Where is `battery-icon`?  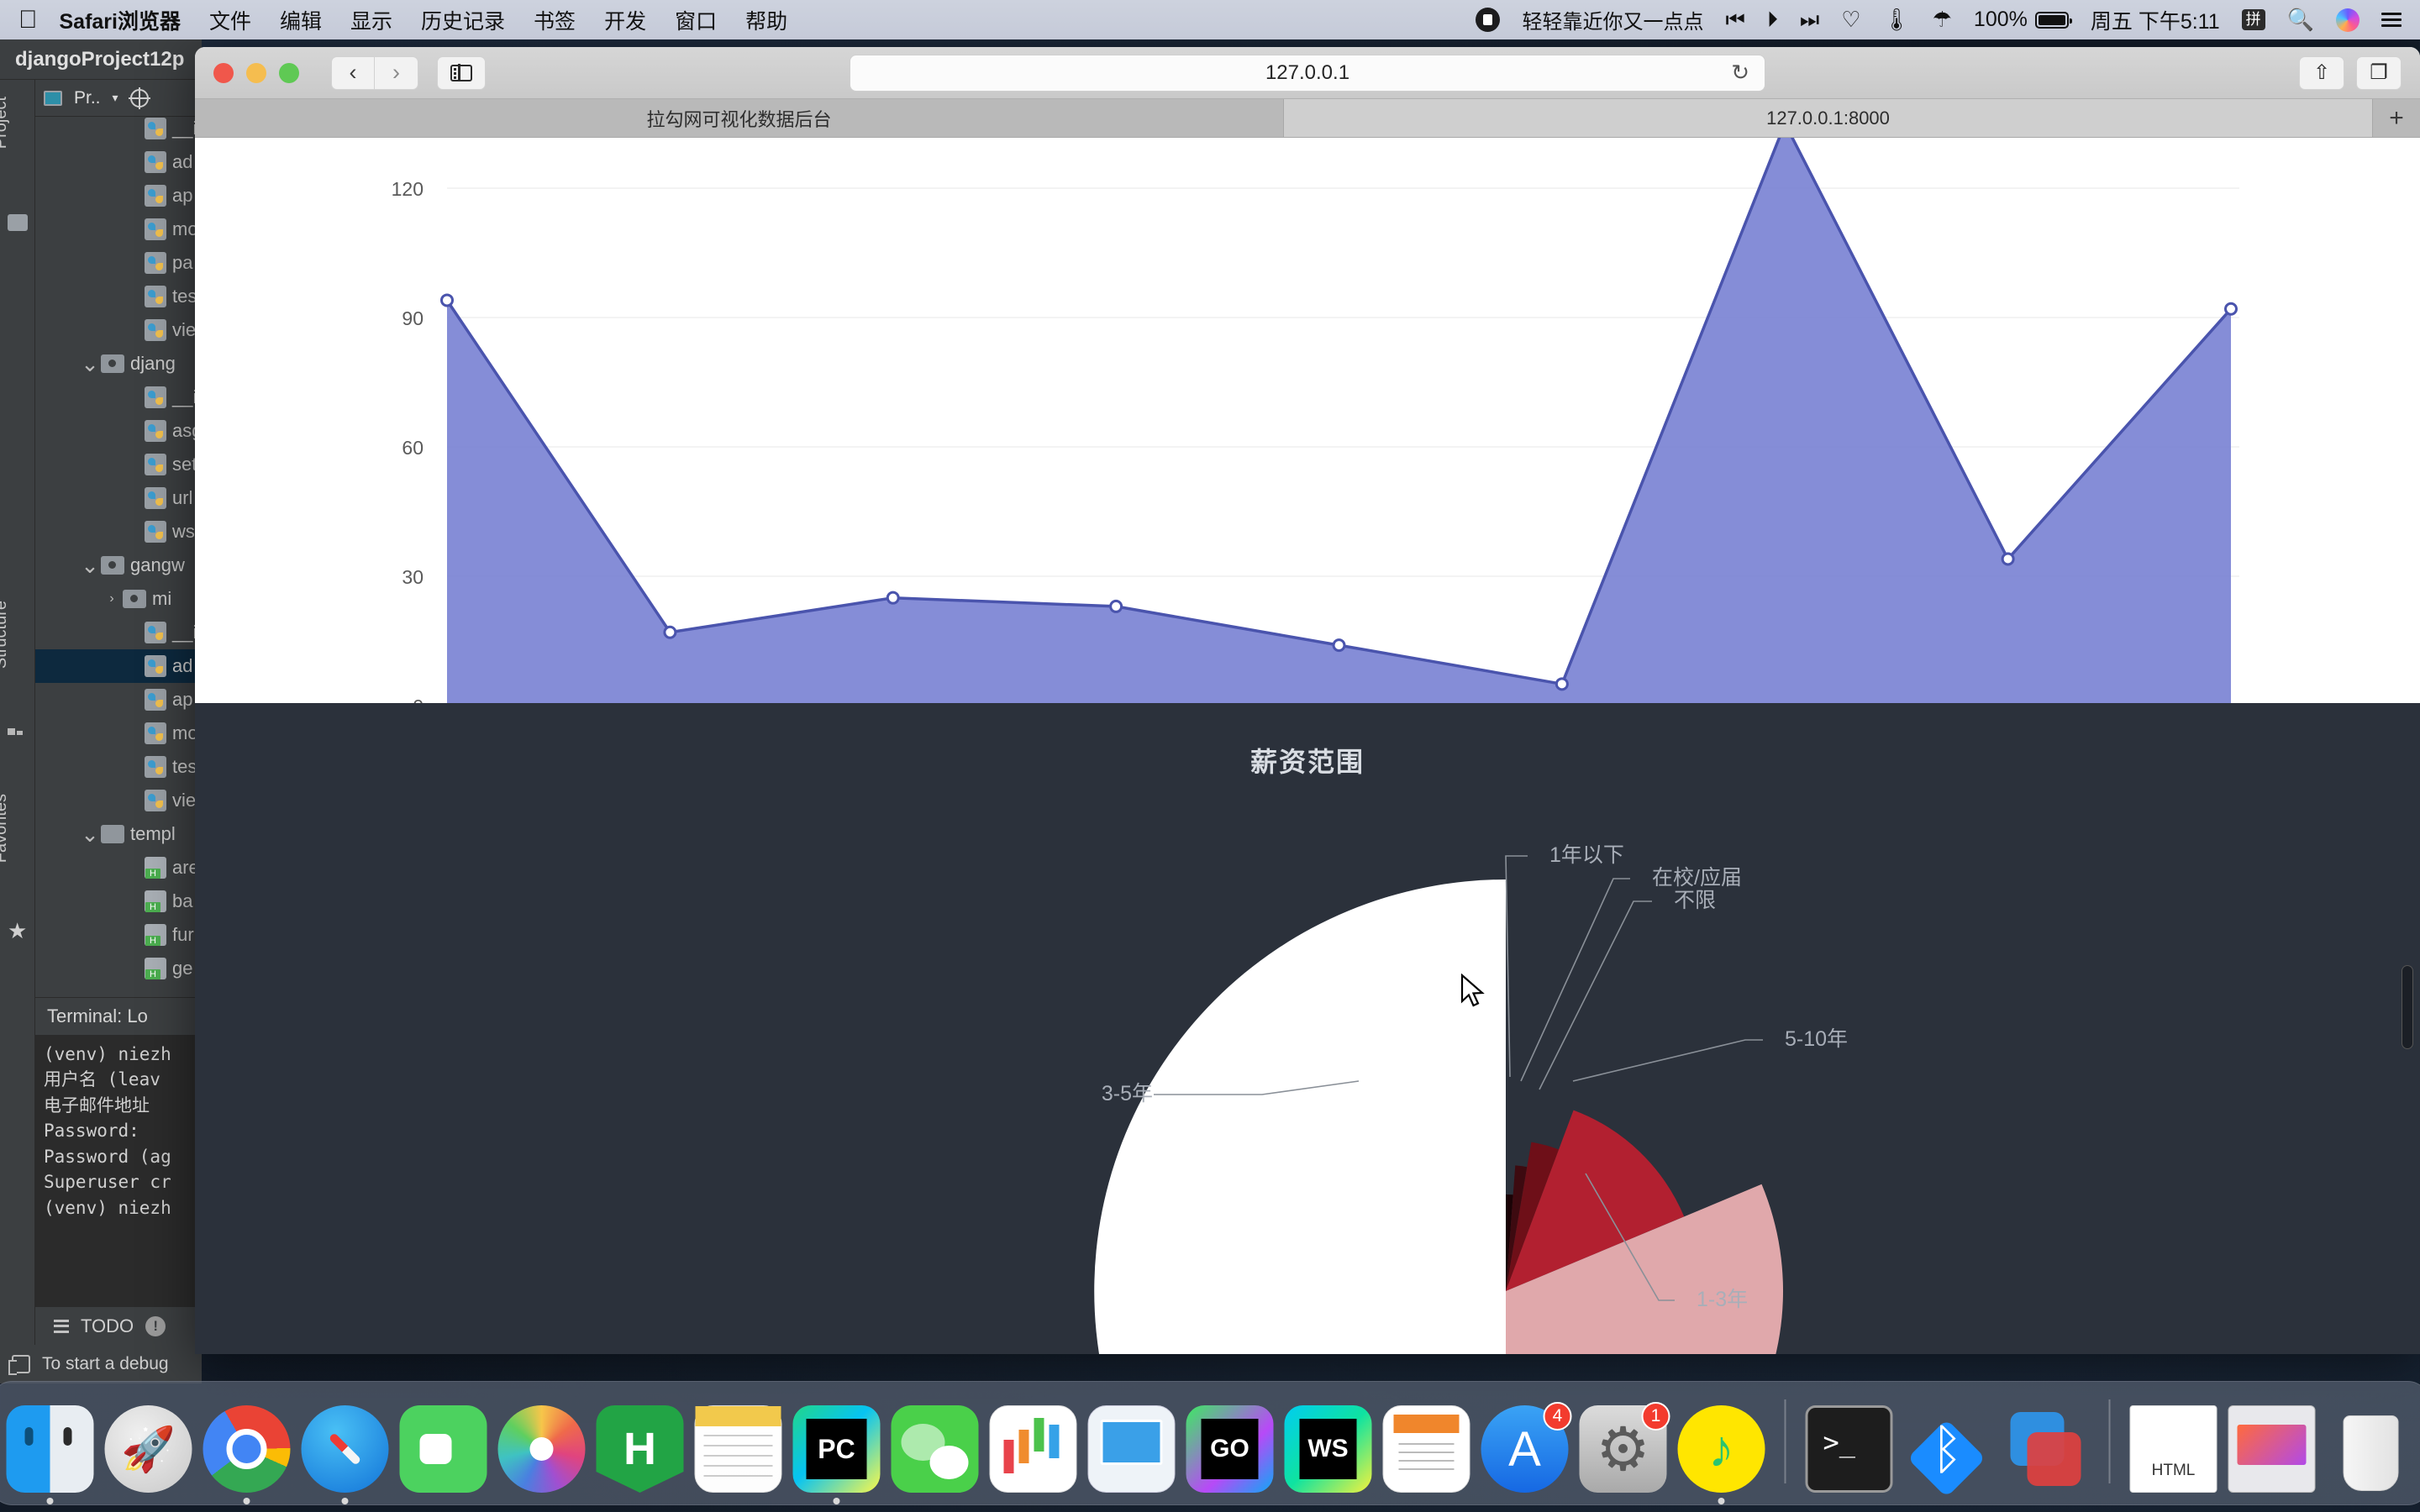
battery-icon is located at coordinates (2051, 20).